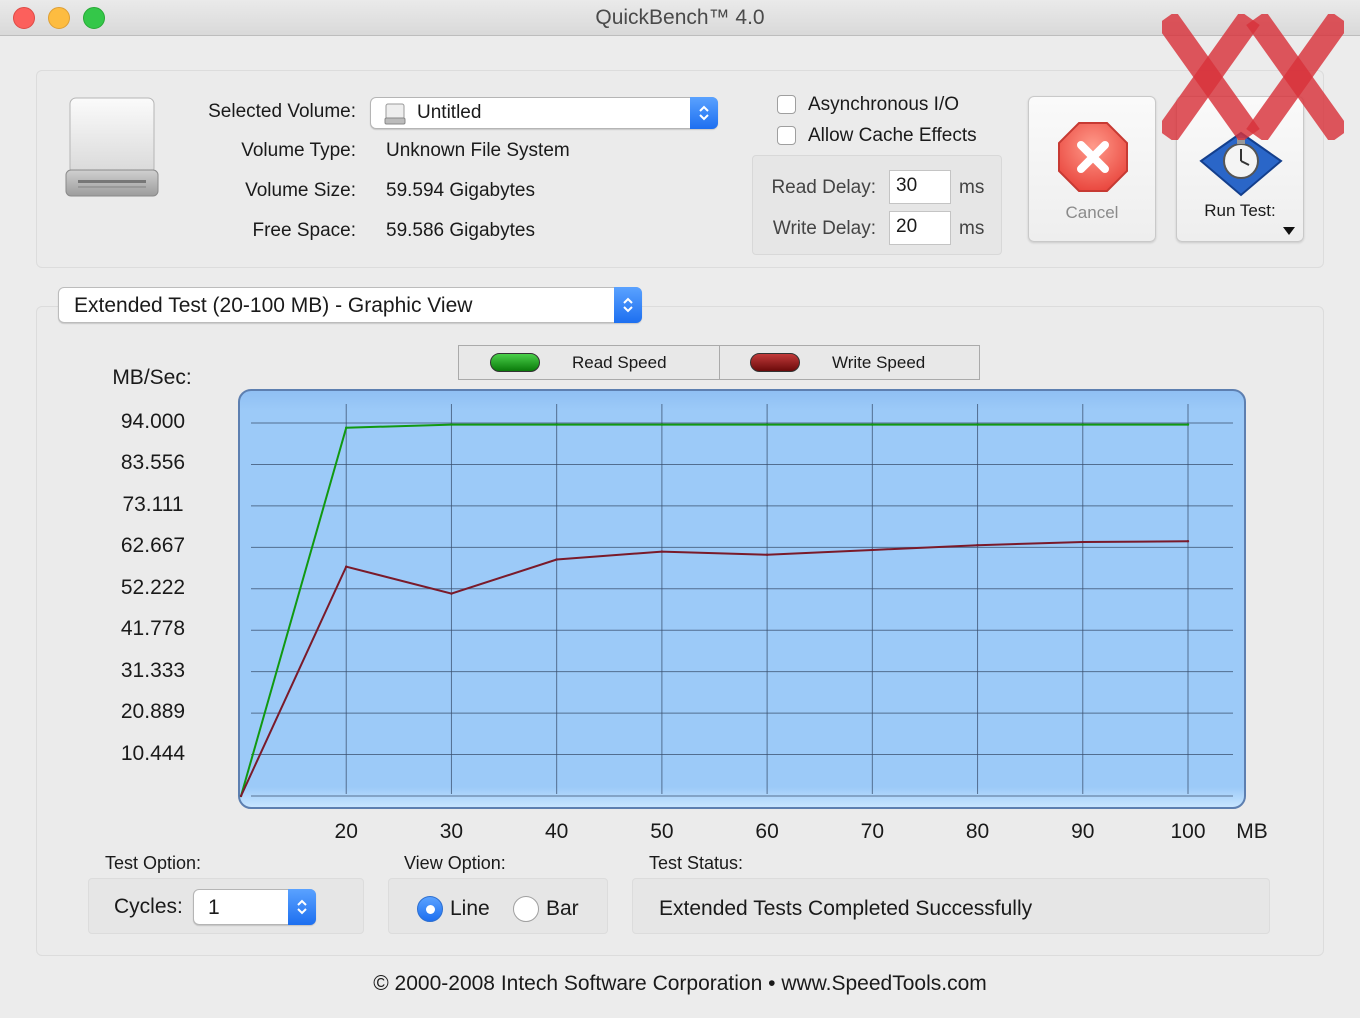 This screenshot has height=1018, width=1360. I want to click on volume-size-label: Volume Size:, so click(300, 190).